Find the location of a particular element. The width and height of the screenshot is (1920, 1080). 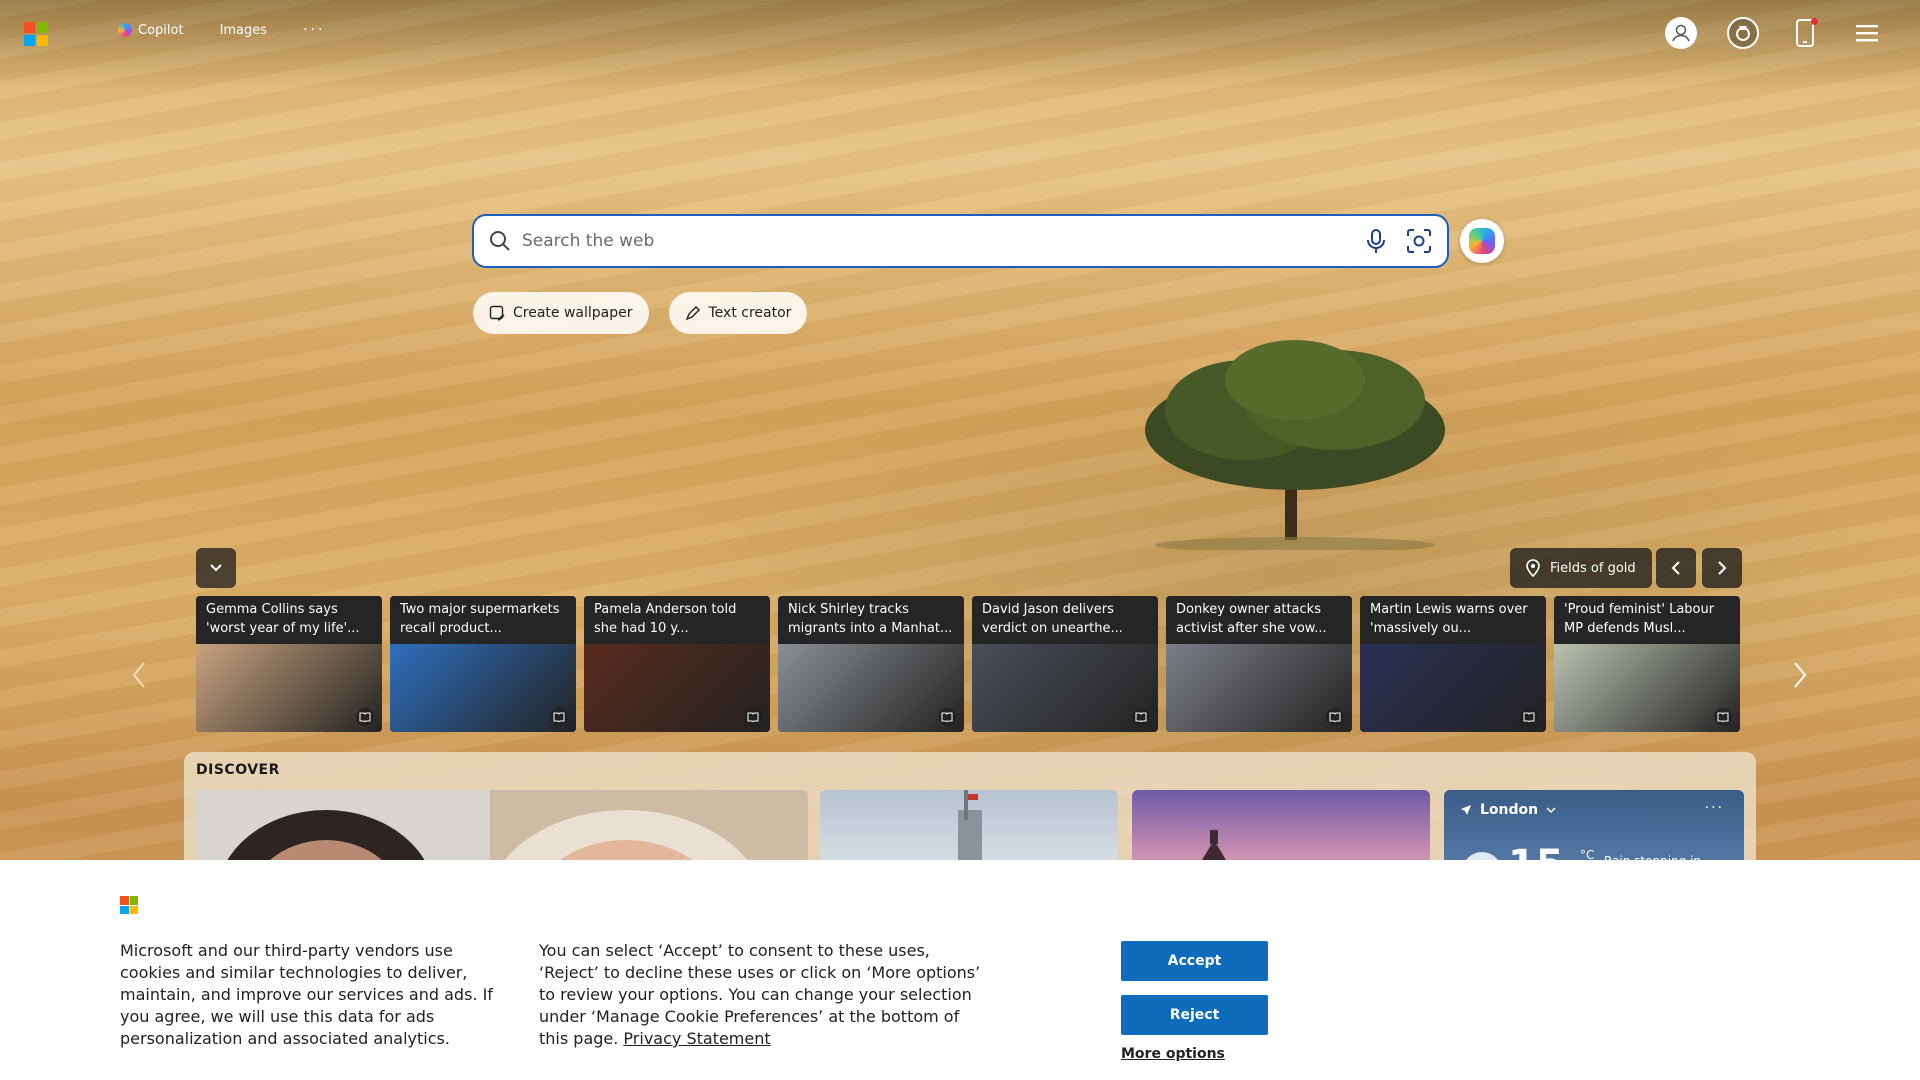

header-shade is located at coordinates (960, 45).